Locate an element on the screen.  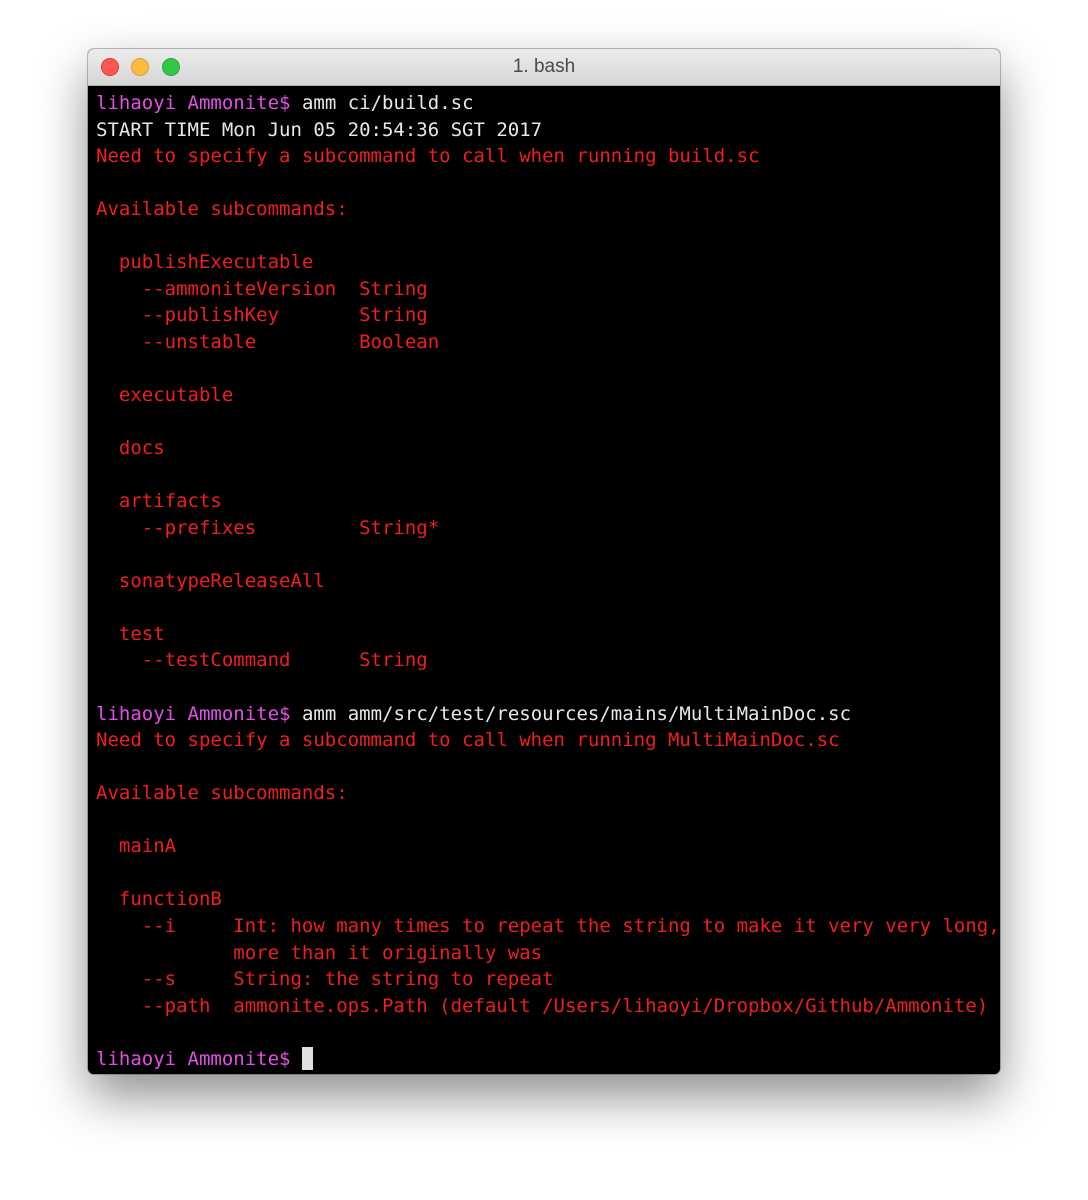
window-title: 1. bash is located at coordinates (544, 66).